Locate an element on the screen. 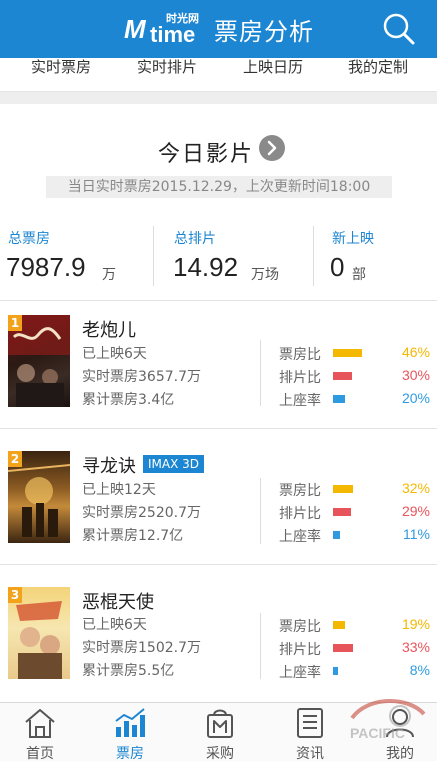 The image size is (437, 761). schedule-share-value: 30% is located at coordinates (415, 375).